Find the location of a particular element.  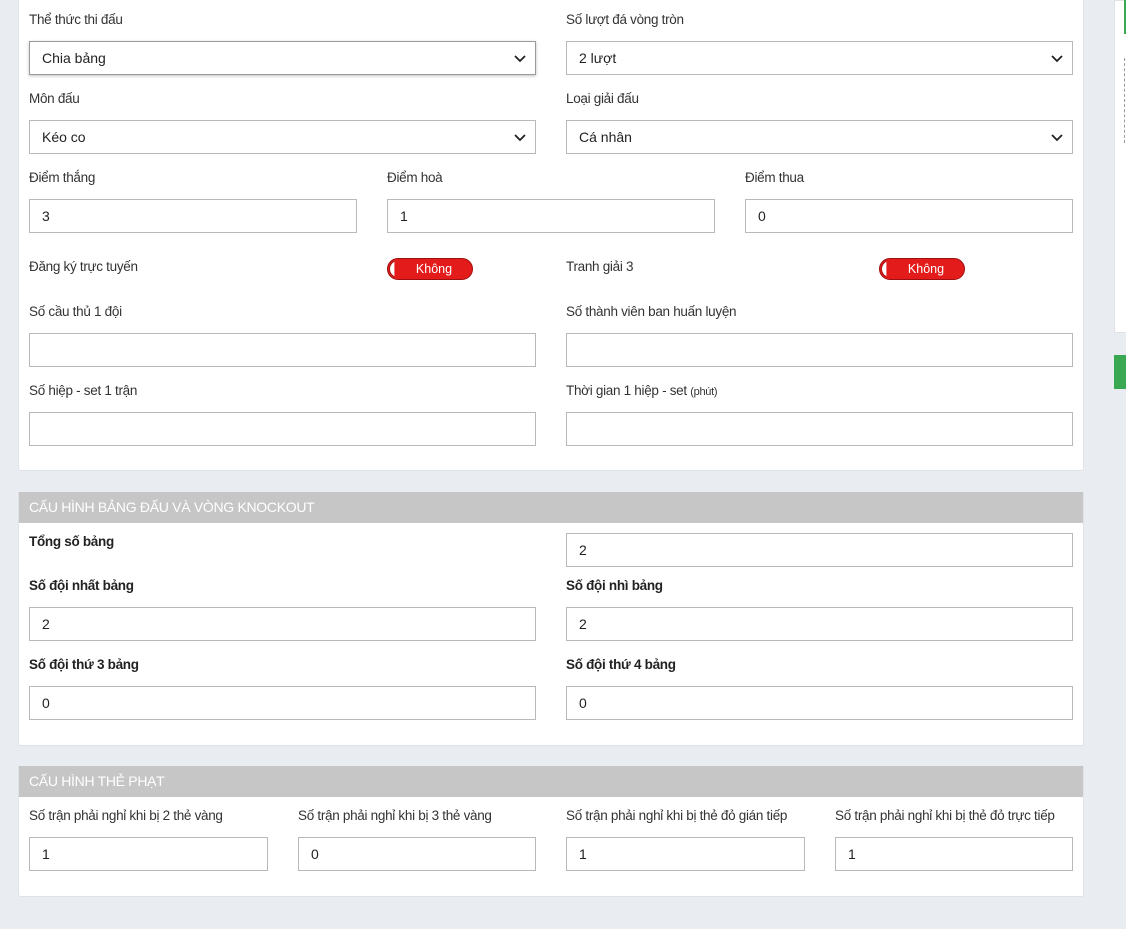

fourth-place-group-input: 0 is located at coordinates (819, 703).